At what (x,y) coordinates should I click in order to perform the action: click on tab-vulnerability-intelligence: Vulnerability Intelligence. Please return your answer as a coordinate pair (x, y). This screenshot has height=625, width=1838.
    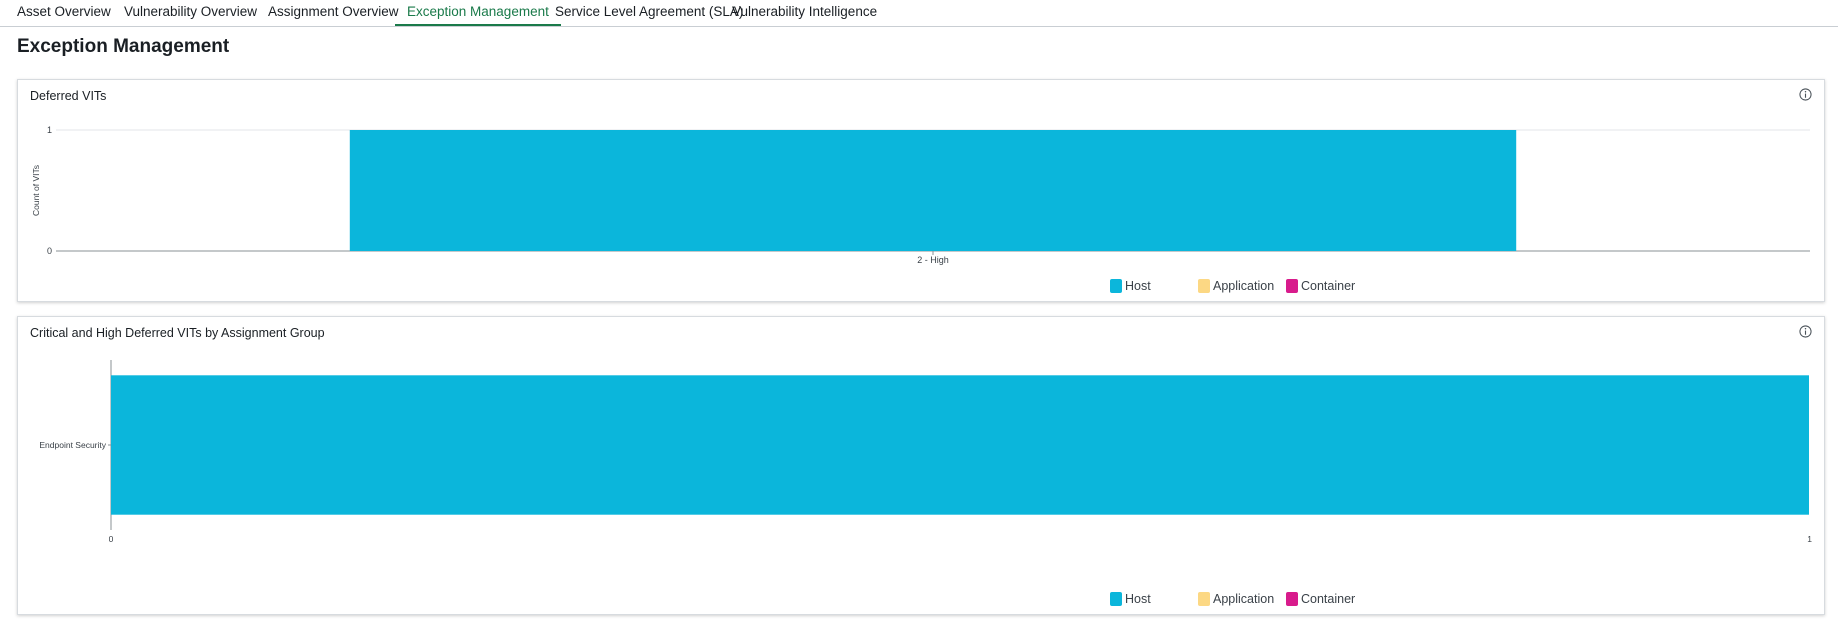
    Looking at the image, I should click on (804, 12).